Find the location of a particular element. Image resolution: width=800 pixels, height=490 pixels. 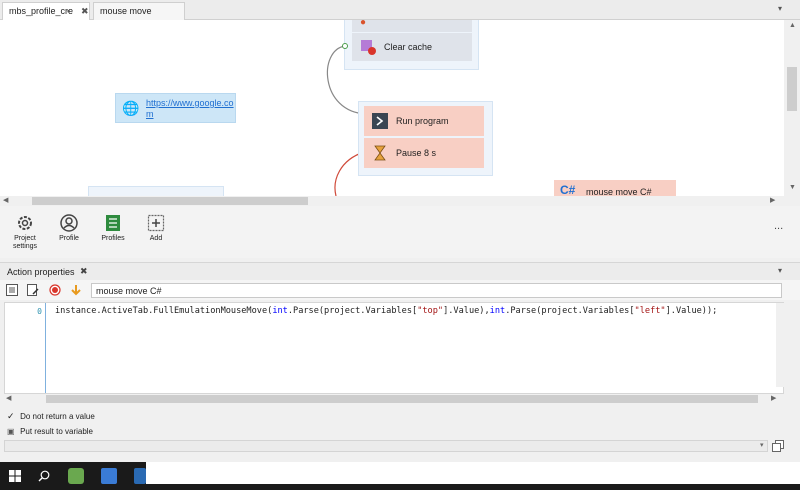

close-panel-icon: ✖ is located at coordinates (84, 271).